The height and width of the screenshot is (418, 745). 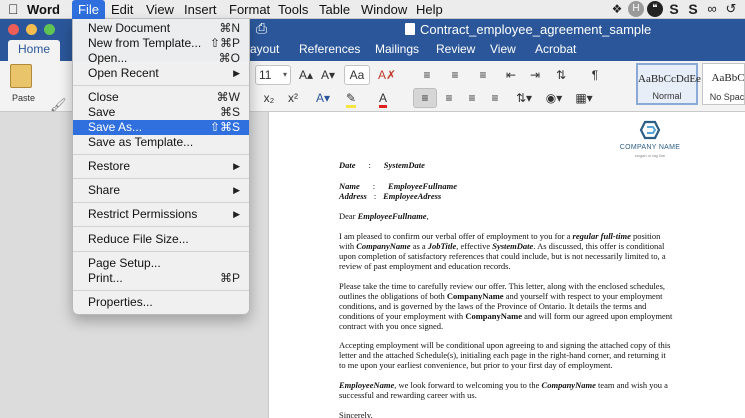 What do you see at coordinates (513, 246) in the screenshot?
I see `text-span: SystemDate` at bounding box center [513, 246].